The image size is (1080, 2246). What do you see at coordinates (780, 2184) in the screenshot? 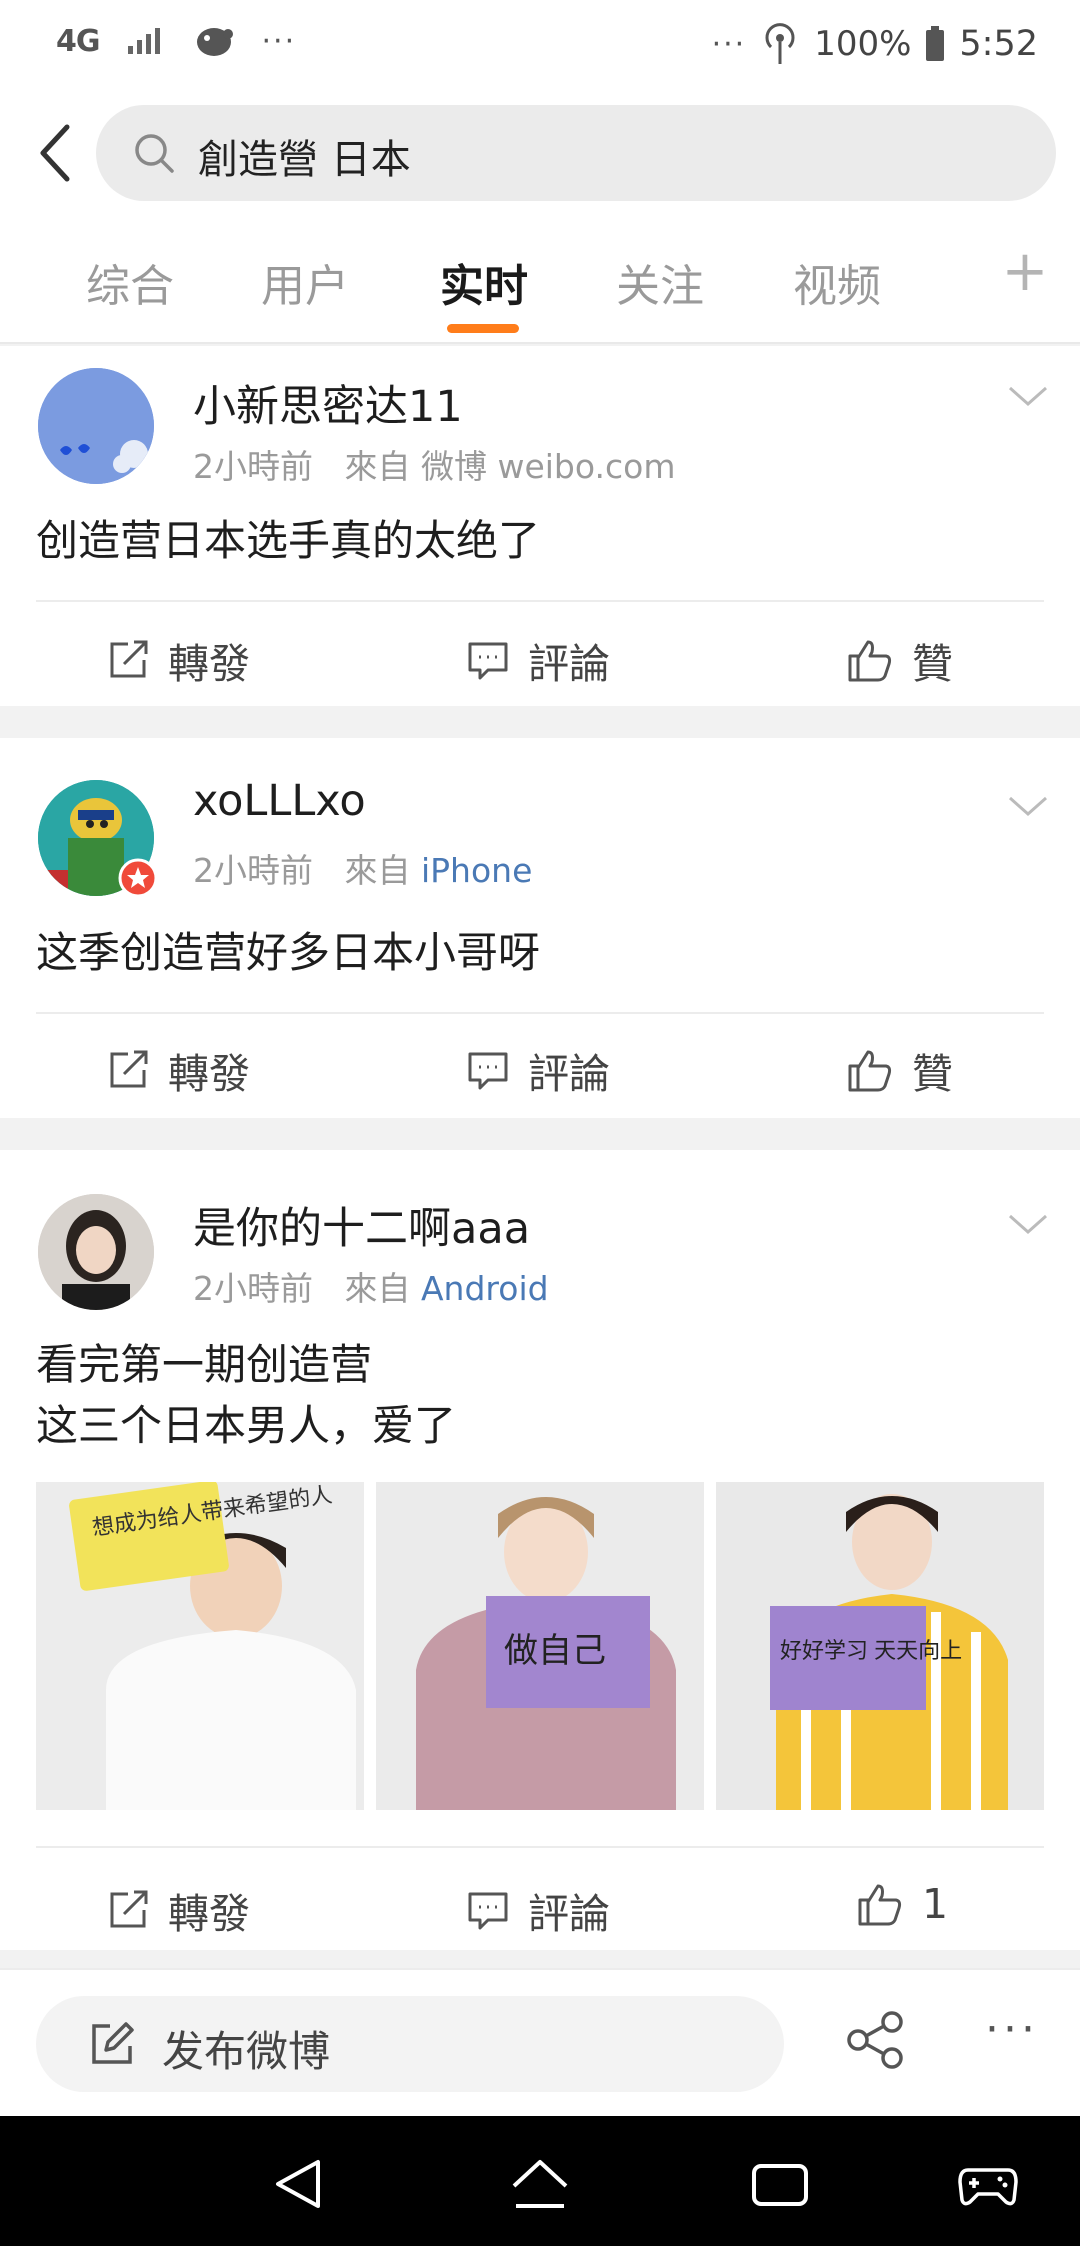
I see `nav-recents-icon` at bounding box center [780, 2184].